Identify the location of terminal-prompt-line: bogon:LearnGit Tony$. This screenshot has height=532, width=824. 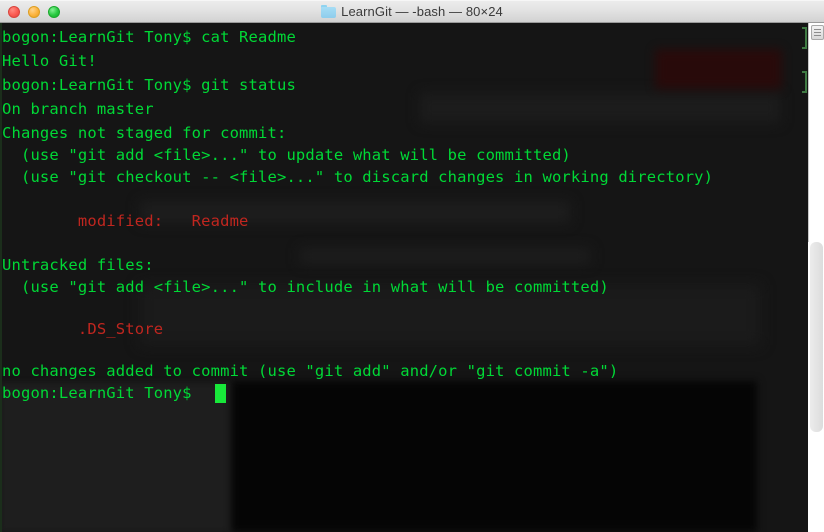
(102, 393).